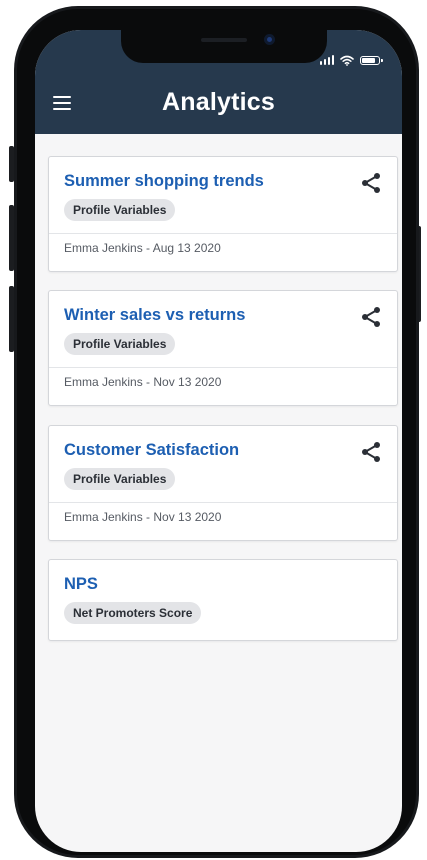  Describe the element at coordinates (326, 60) in the screenshot. I see `cellular-signal-icon` at that location.